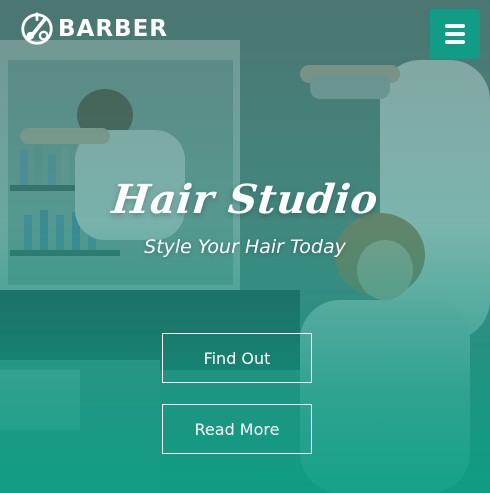 The image size is (490, 493). What do you see at coordinates (237, 429) in the screenshot?
I see `read-more-button: Read More` at bounding box center [237, 429].